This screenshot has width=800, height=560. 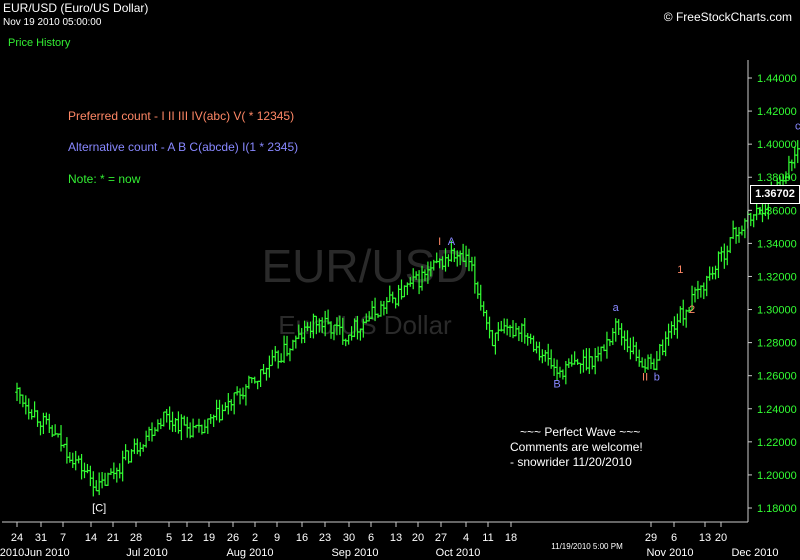 I want to click on y-tick-label: 1.36000, so click(x=777, y=211).